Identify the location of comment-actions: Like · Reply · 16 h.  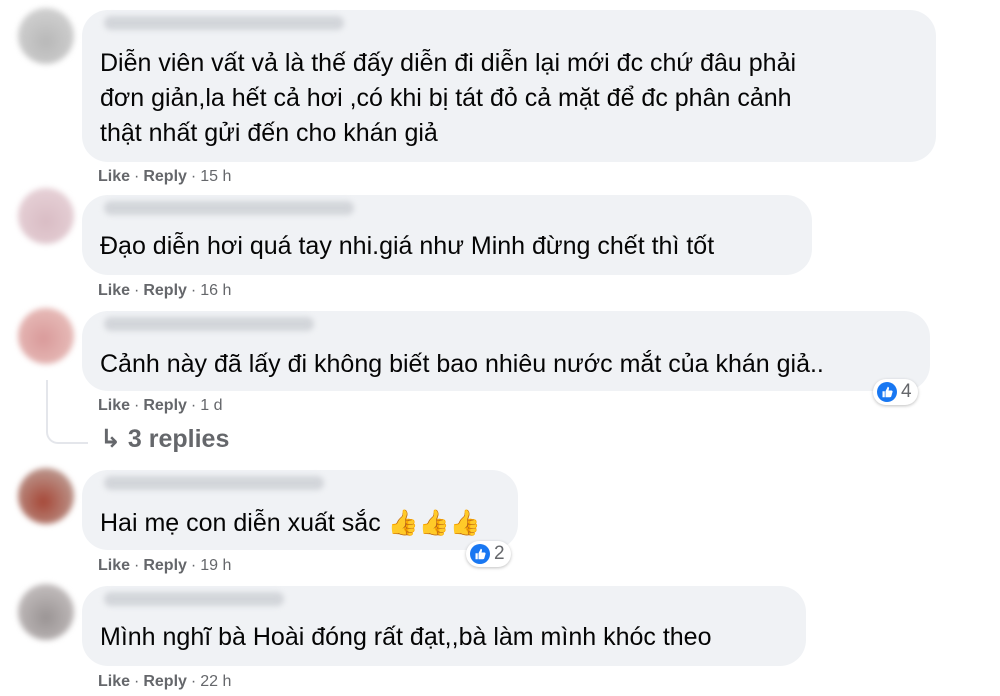
(165, 290).